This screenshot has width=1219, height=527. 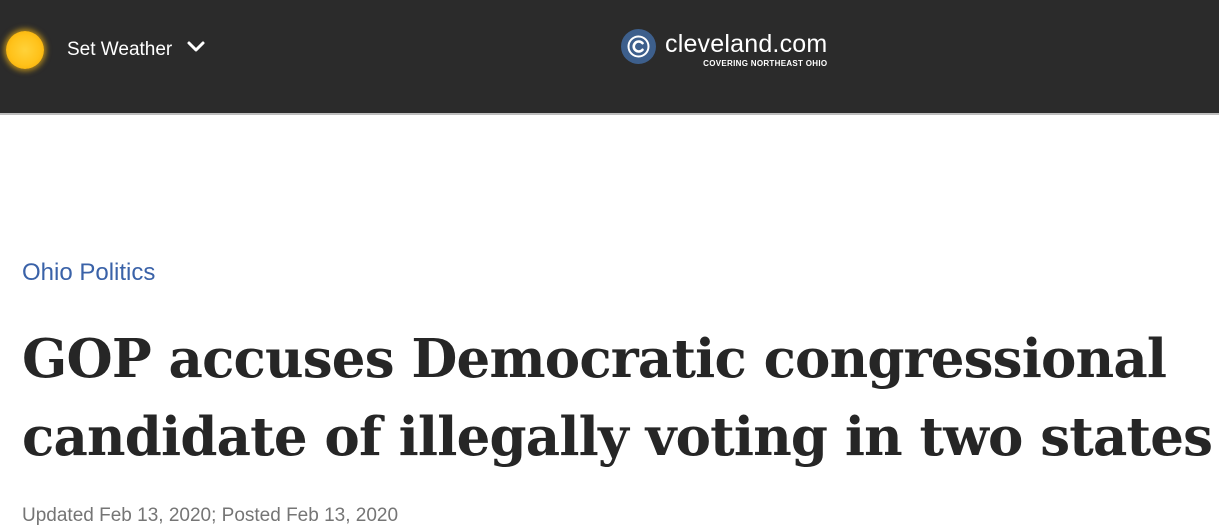 I want to click on chevron-down-icon, so click(x=196, y=46).